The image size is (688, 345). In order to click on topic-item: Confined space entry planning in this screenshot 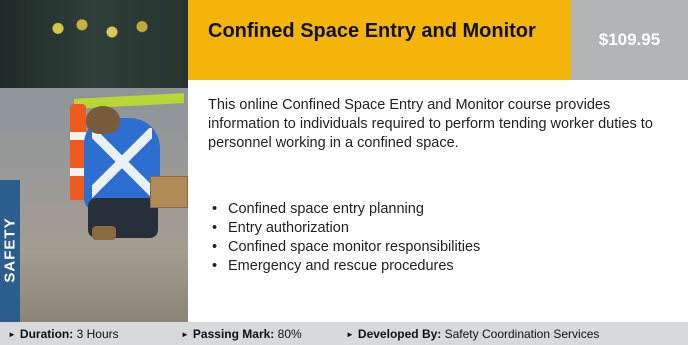, I will do `click(448, 209)`.